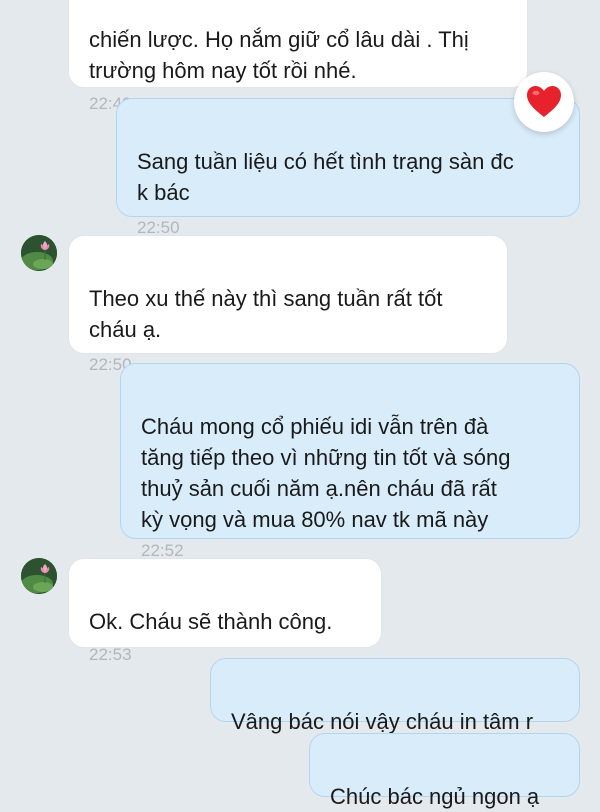  I want to click on message-text: Chúc bác ngủ ngon ạ, so click(435, 796).